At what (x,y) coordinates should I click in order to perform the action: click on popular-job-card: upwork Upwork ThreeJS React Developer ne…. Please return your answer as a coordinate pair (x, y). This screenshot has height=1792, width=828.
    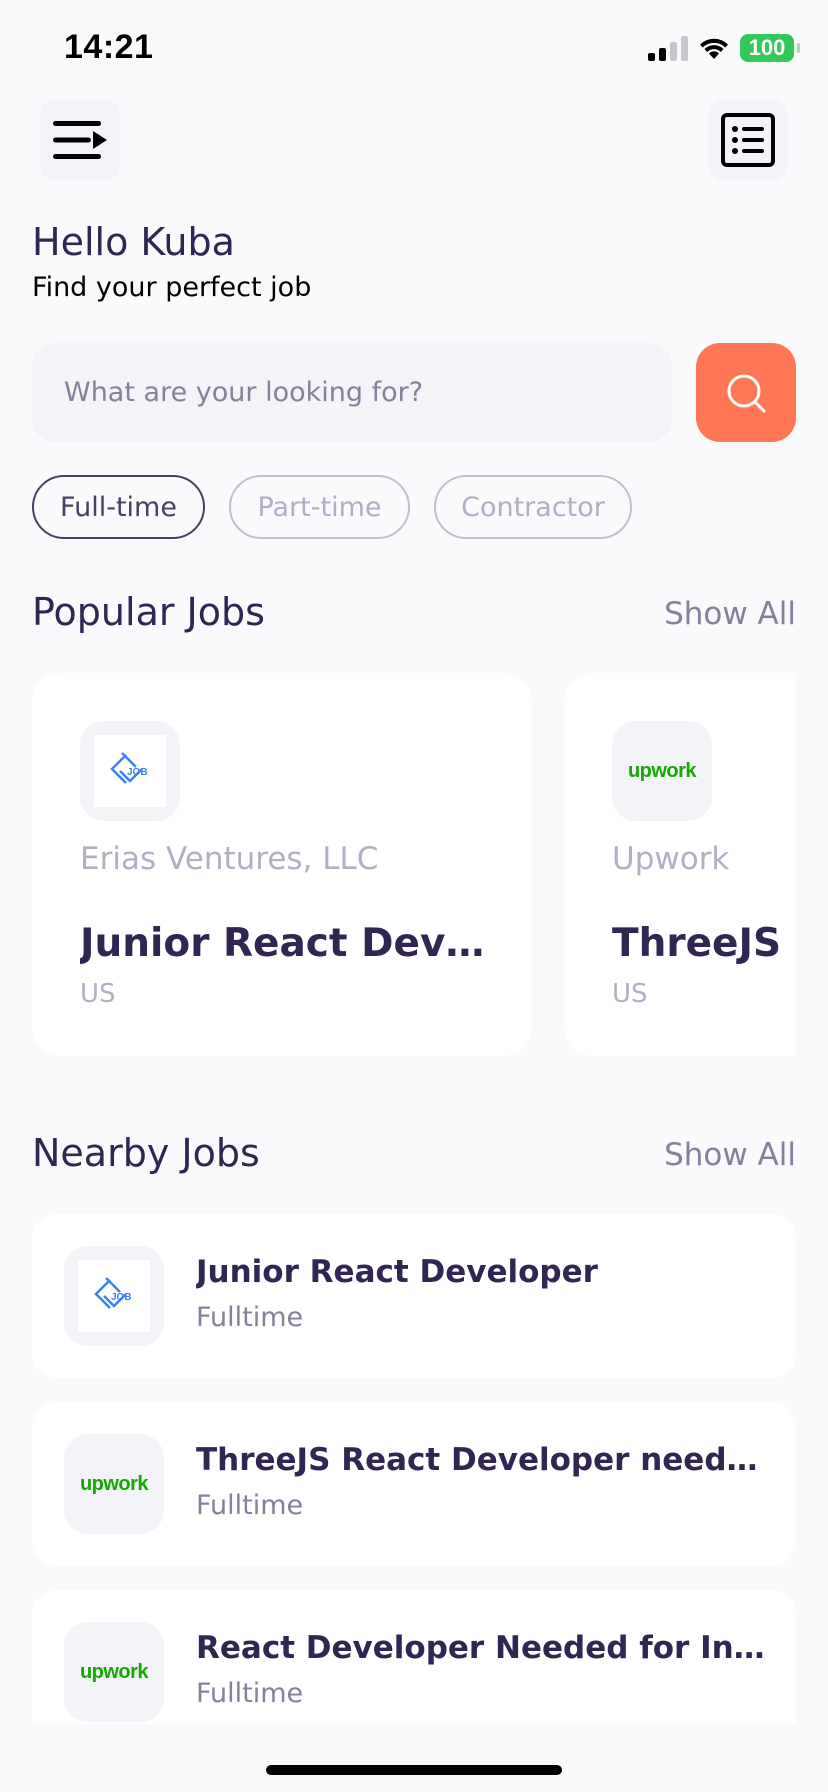
    Looking at the image, I should click on (680, 864).